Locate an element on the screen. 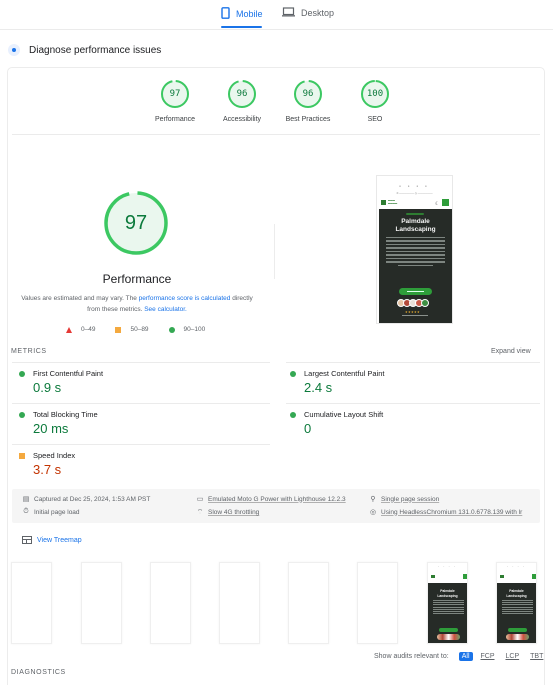  gauge-label: SEO is located at coordinates (375, 119).